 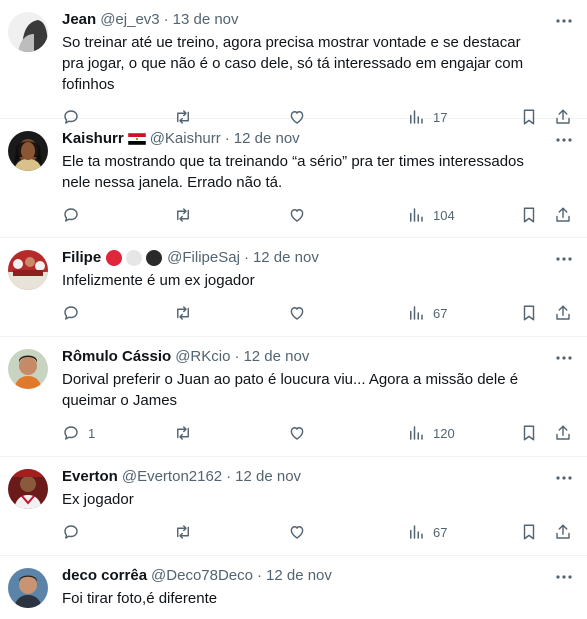 I want to click on reply-count: 1, so click(x=92, y=433).